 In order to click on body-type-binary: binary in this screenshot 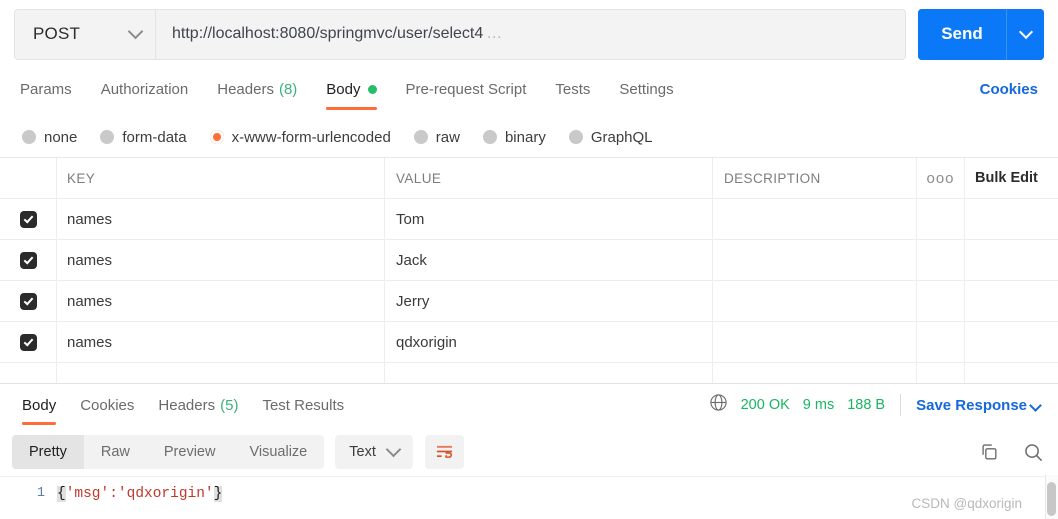, I will do `click(514, 137)`.